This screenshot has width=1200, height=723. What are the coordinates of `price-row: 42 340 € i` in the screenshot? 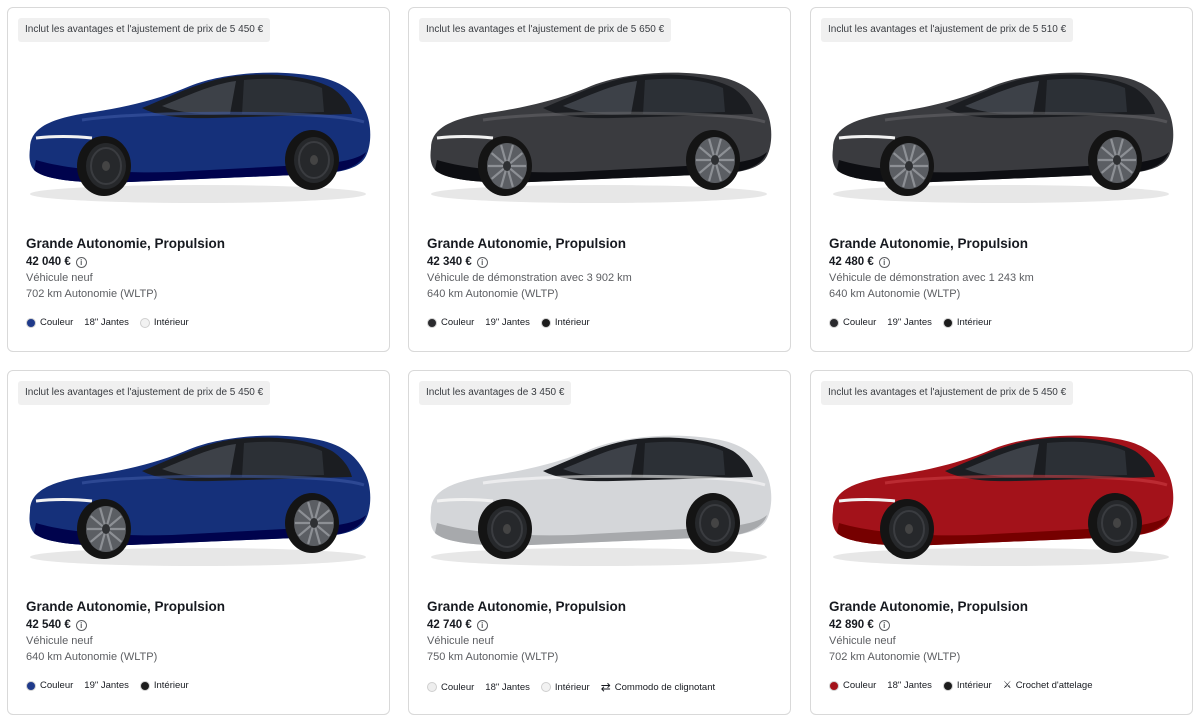 It's located at (457, 262).